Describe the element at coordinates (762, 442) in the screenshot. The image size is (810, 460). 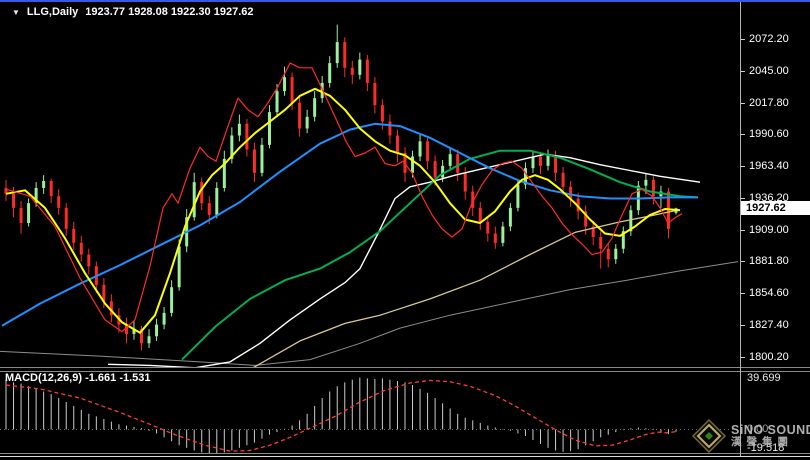
I see `brand-name-chinese: 漢聲集團` at that location.